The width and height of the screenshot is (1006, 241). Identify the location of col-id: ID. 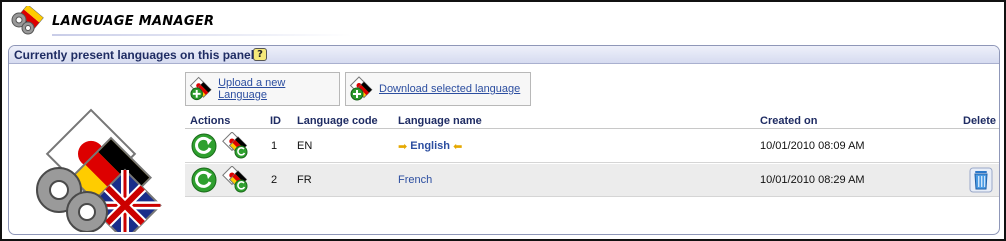
(275, 121).